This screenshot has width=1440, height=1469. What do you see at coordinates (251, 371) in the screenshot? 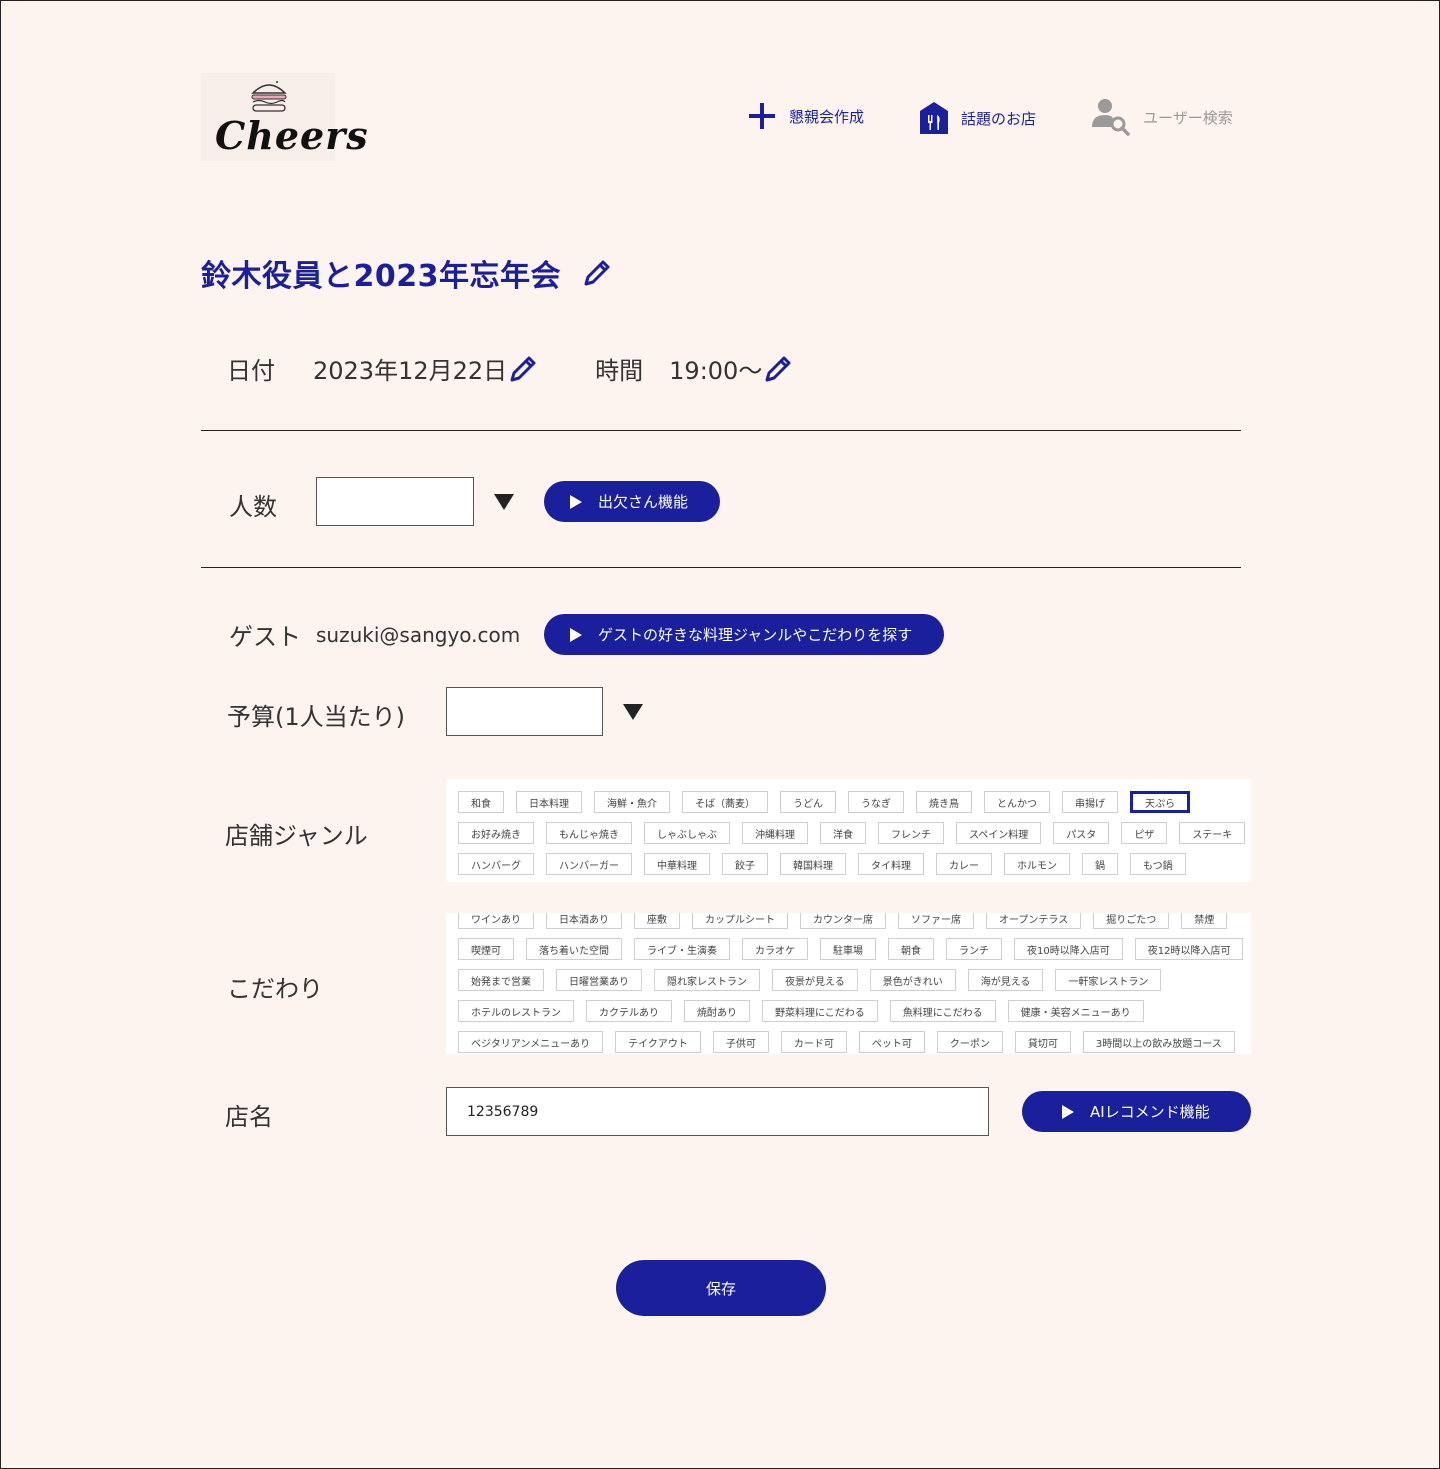
I see `date-label: 日付` at bounding box center [251, 371].